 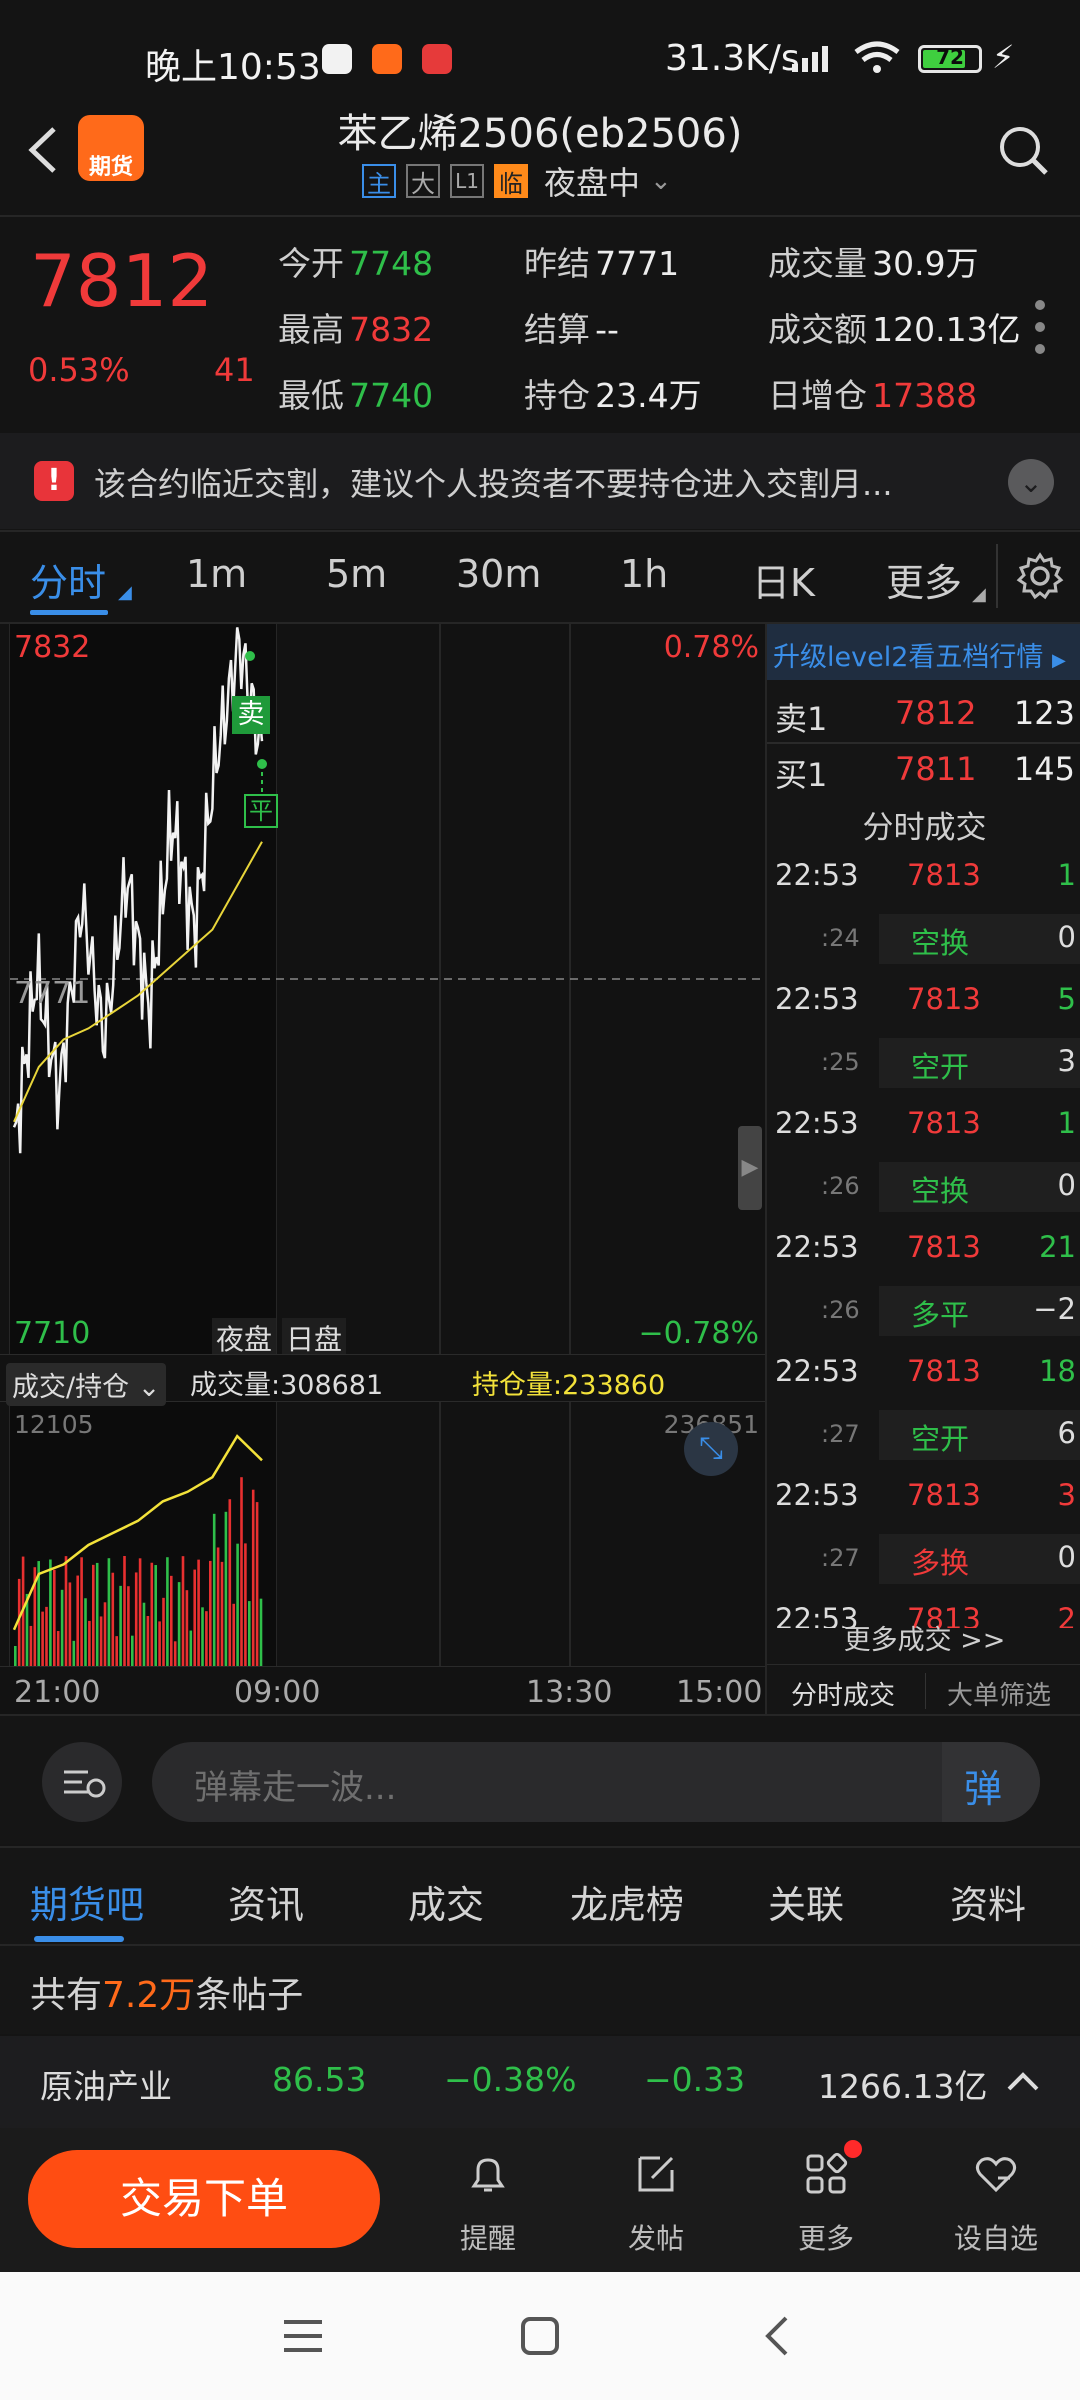 I want to click on sector-pct: −0.38%, so click(x=510, y=2079).